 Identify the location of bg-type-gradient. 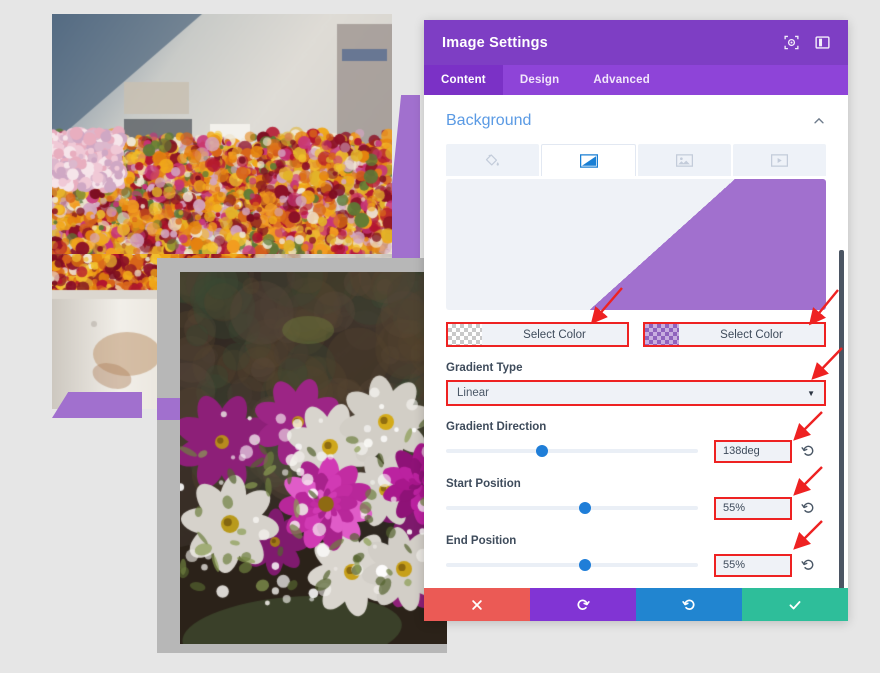
(588, 160).